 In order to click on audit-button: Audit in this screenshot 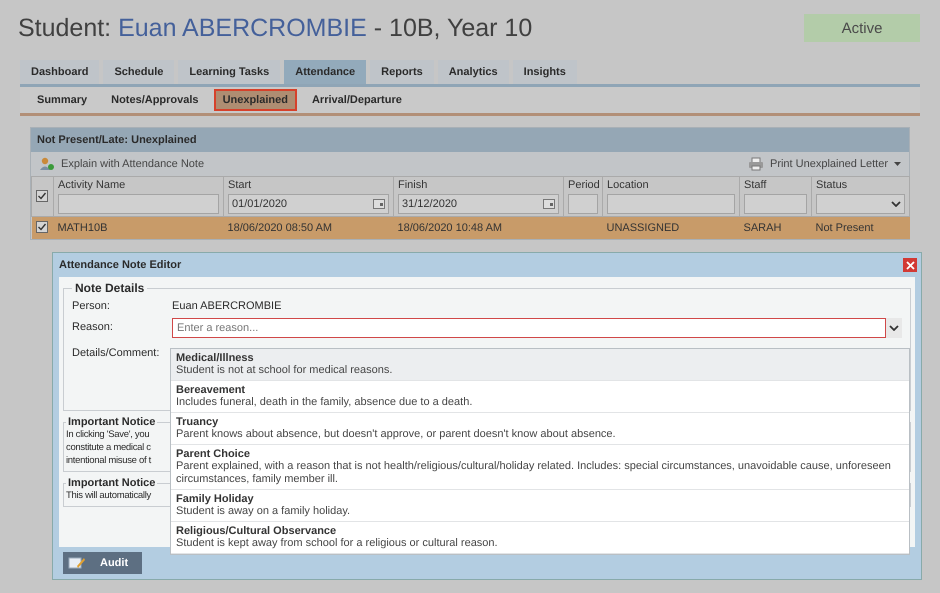, I will do `click(102, 563)`.